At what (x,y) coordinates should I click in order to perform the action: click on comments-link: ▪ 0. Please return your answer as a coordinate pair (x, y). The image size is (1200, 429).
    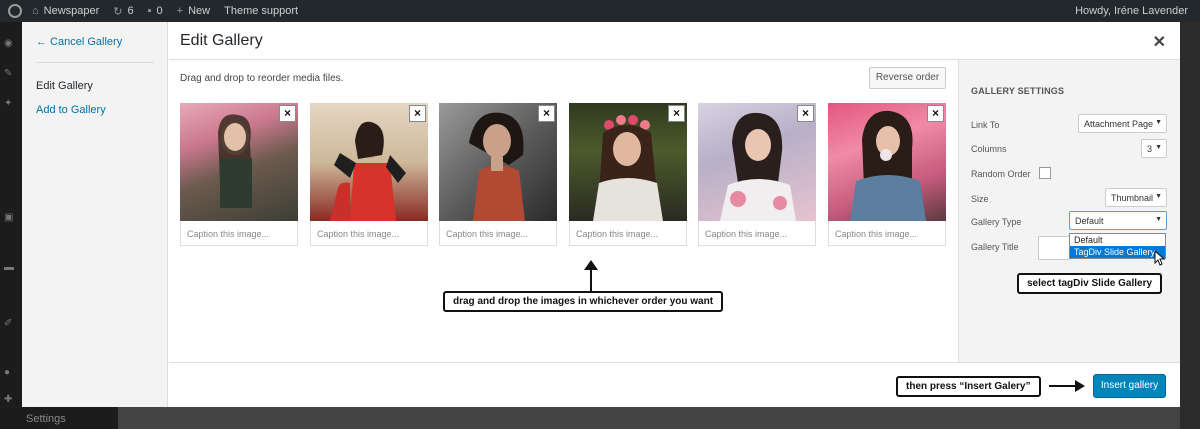
    Looking at the image, I should click on (155, 11).